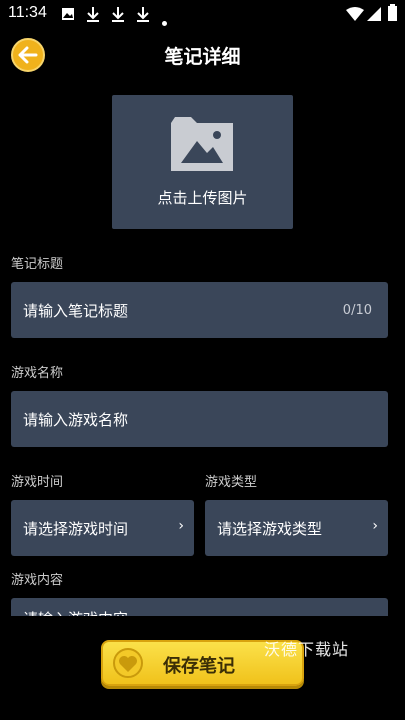  Describe the element at coordinates (374, 15) in the screenshot. I see `signal-icon` at that location.